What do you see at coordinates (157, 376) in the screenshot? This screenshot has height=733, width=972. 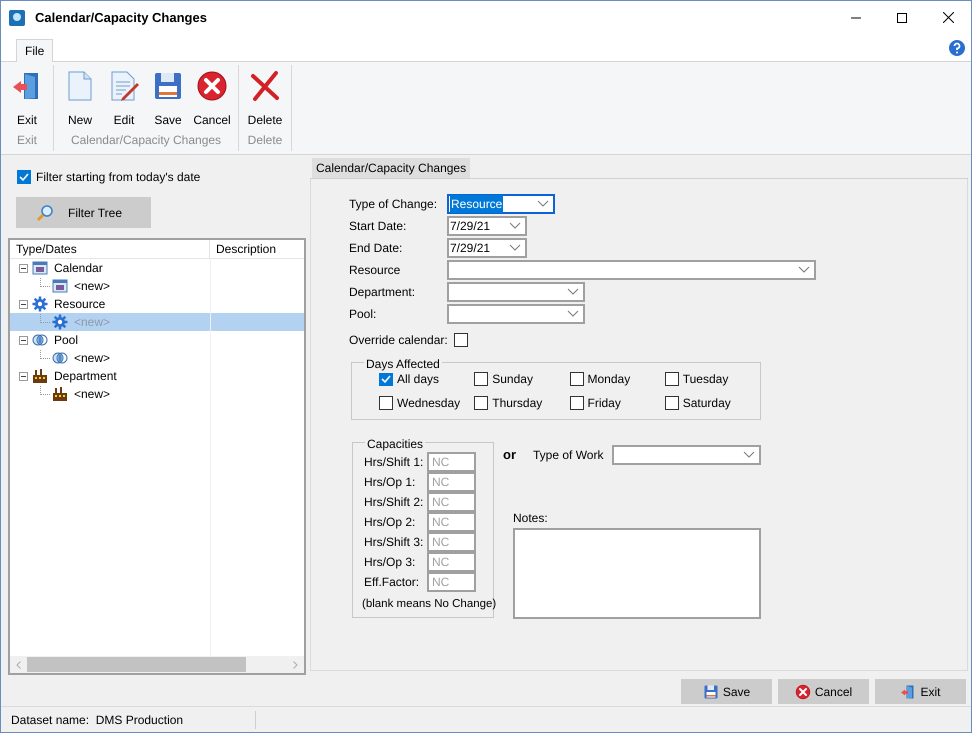 I see `tree-item: Department` at bounding box center [157, 376].